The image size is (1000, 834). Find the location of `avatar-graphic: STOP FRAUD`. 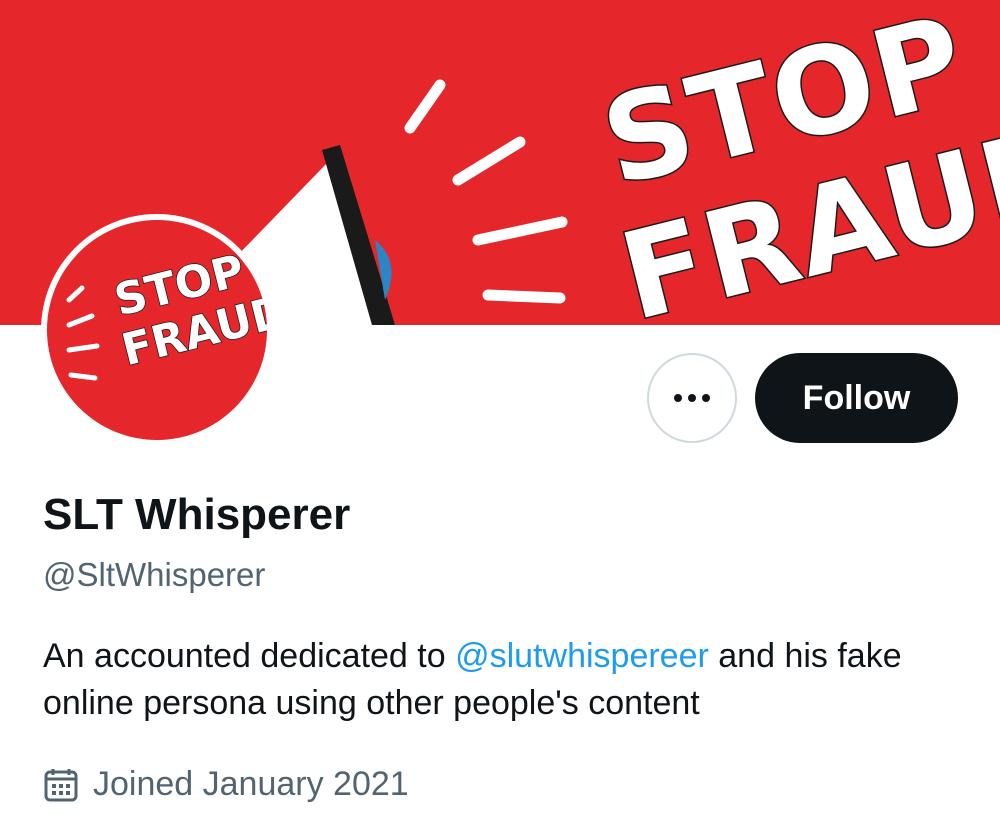

avatar-graphic: STOP FRAUD is located at coordinates (166, 312).